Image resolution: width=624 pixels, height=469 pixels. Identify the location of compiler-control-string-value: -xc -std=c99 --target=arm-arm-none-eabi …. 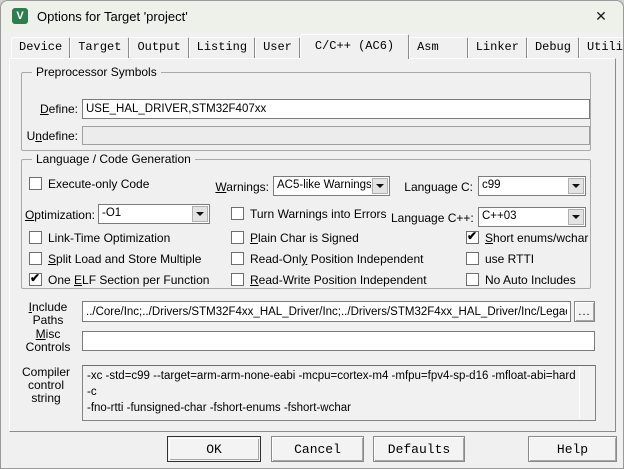
(331, 392).